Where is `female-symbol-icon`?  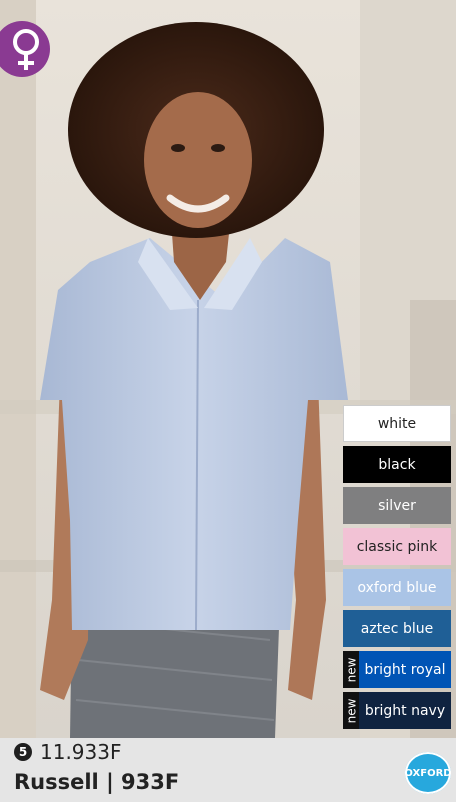 female-symbol-icon is located at coordinates (25, 49).